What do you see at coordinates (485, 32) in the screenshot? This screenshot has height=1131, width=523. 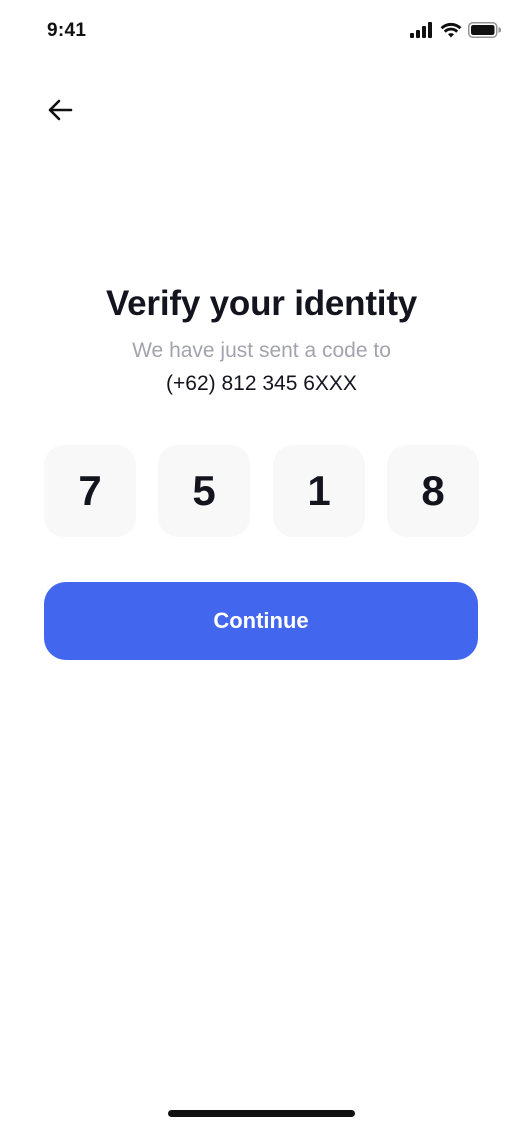 I see `battery-icon` at bounding box center [485, 32].